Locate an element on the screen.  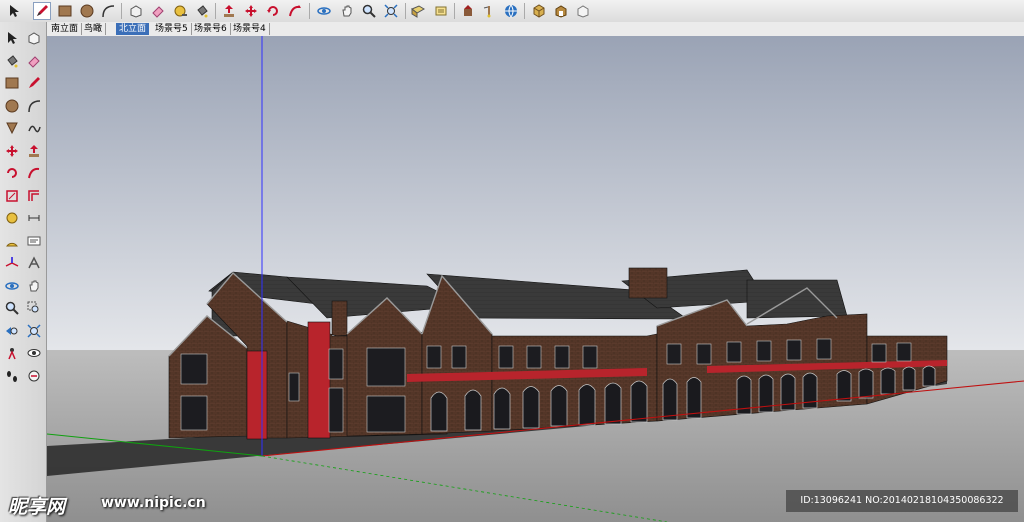
get-models-icon is located at coordinates (511, 11).